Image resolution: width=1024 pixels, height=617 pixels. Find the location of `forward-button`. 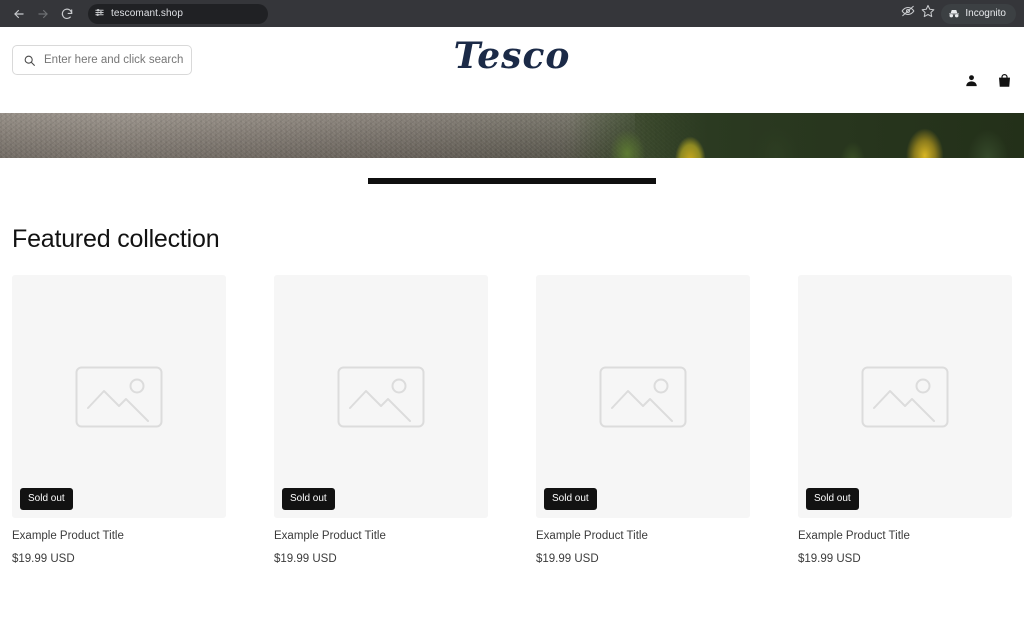

forward-button is located at coordinates (43, 14).